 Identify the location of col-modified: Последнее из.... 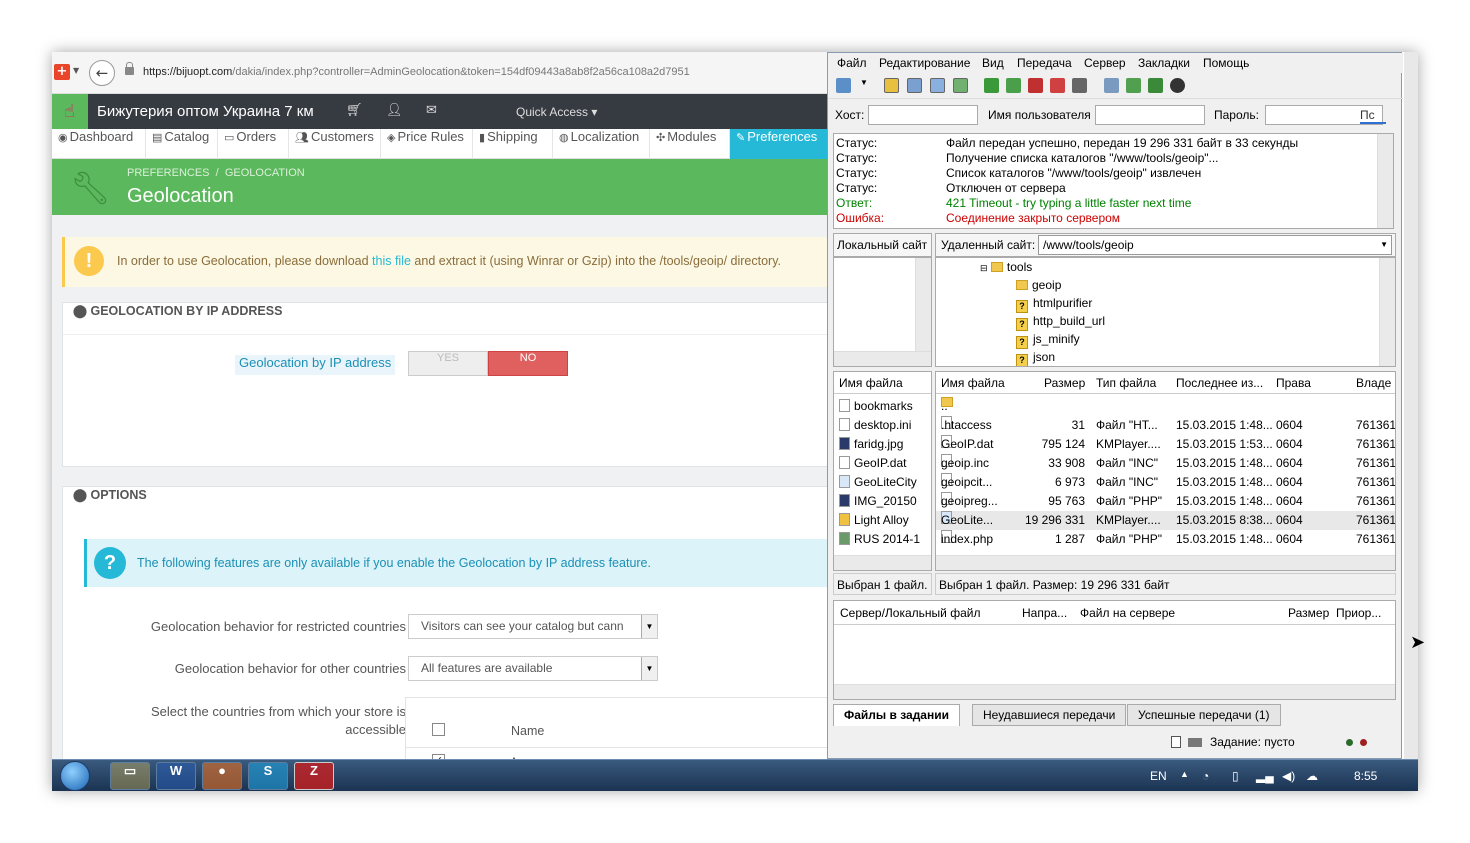
(1219, 383).